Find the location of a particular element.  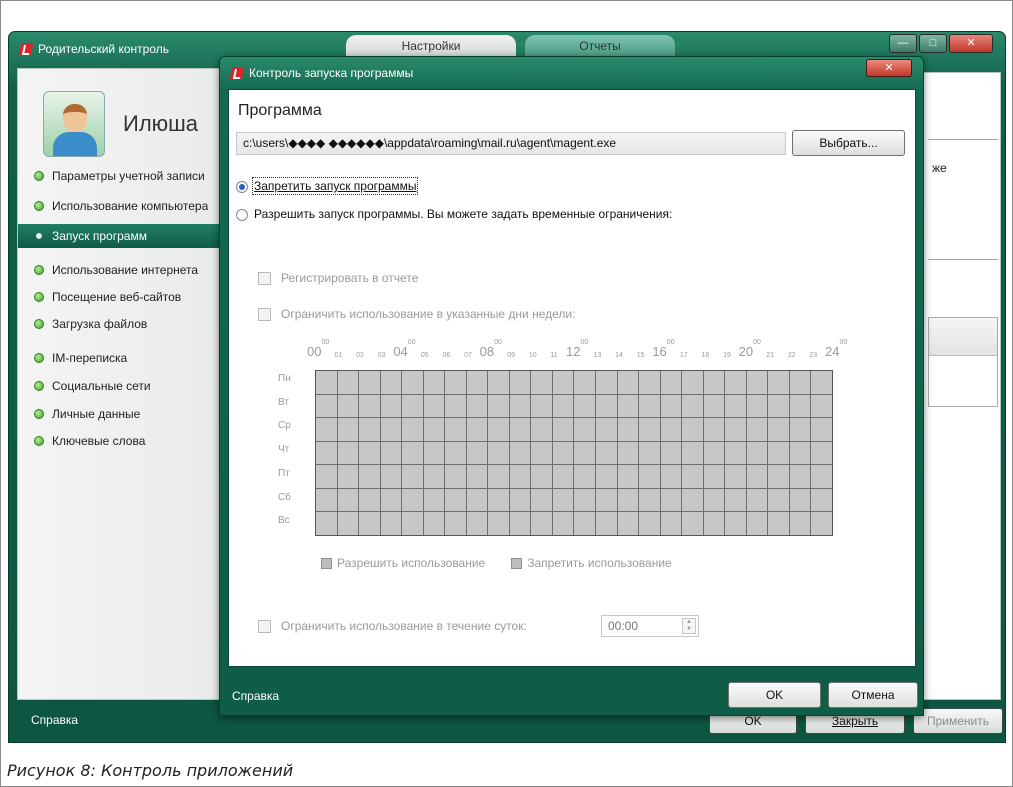

help-link: Справка is located at coordinates (54, 720).